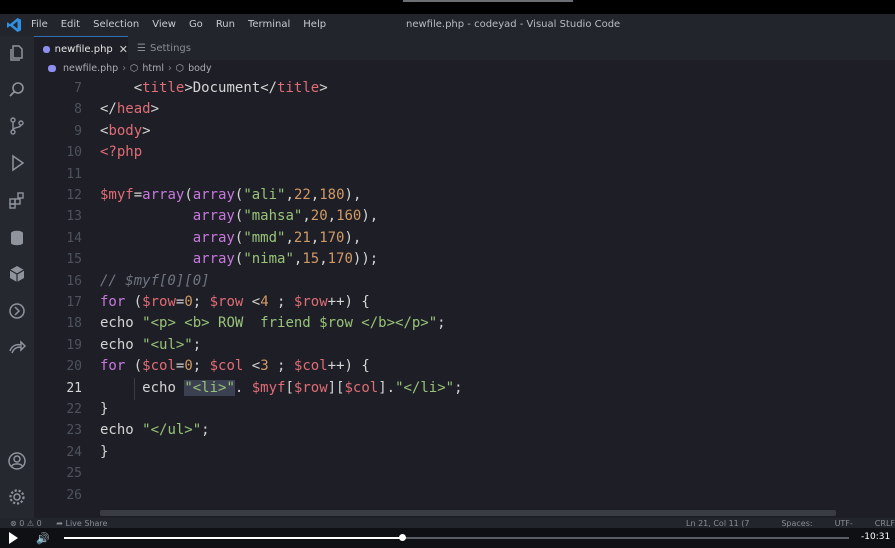 The height and width of the screenshot is (548, 895). Describe the element at coordinates (74, 260) in the screenshot. I see `line-number: 15` at that location.